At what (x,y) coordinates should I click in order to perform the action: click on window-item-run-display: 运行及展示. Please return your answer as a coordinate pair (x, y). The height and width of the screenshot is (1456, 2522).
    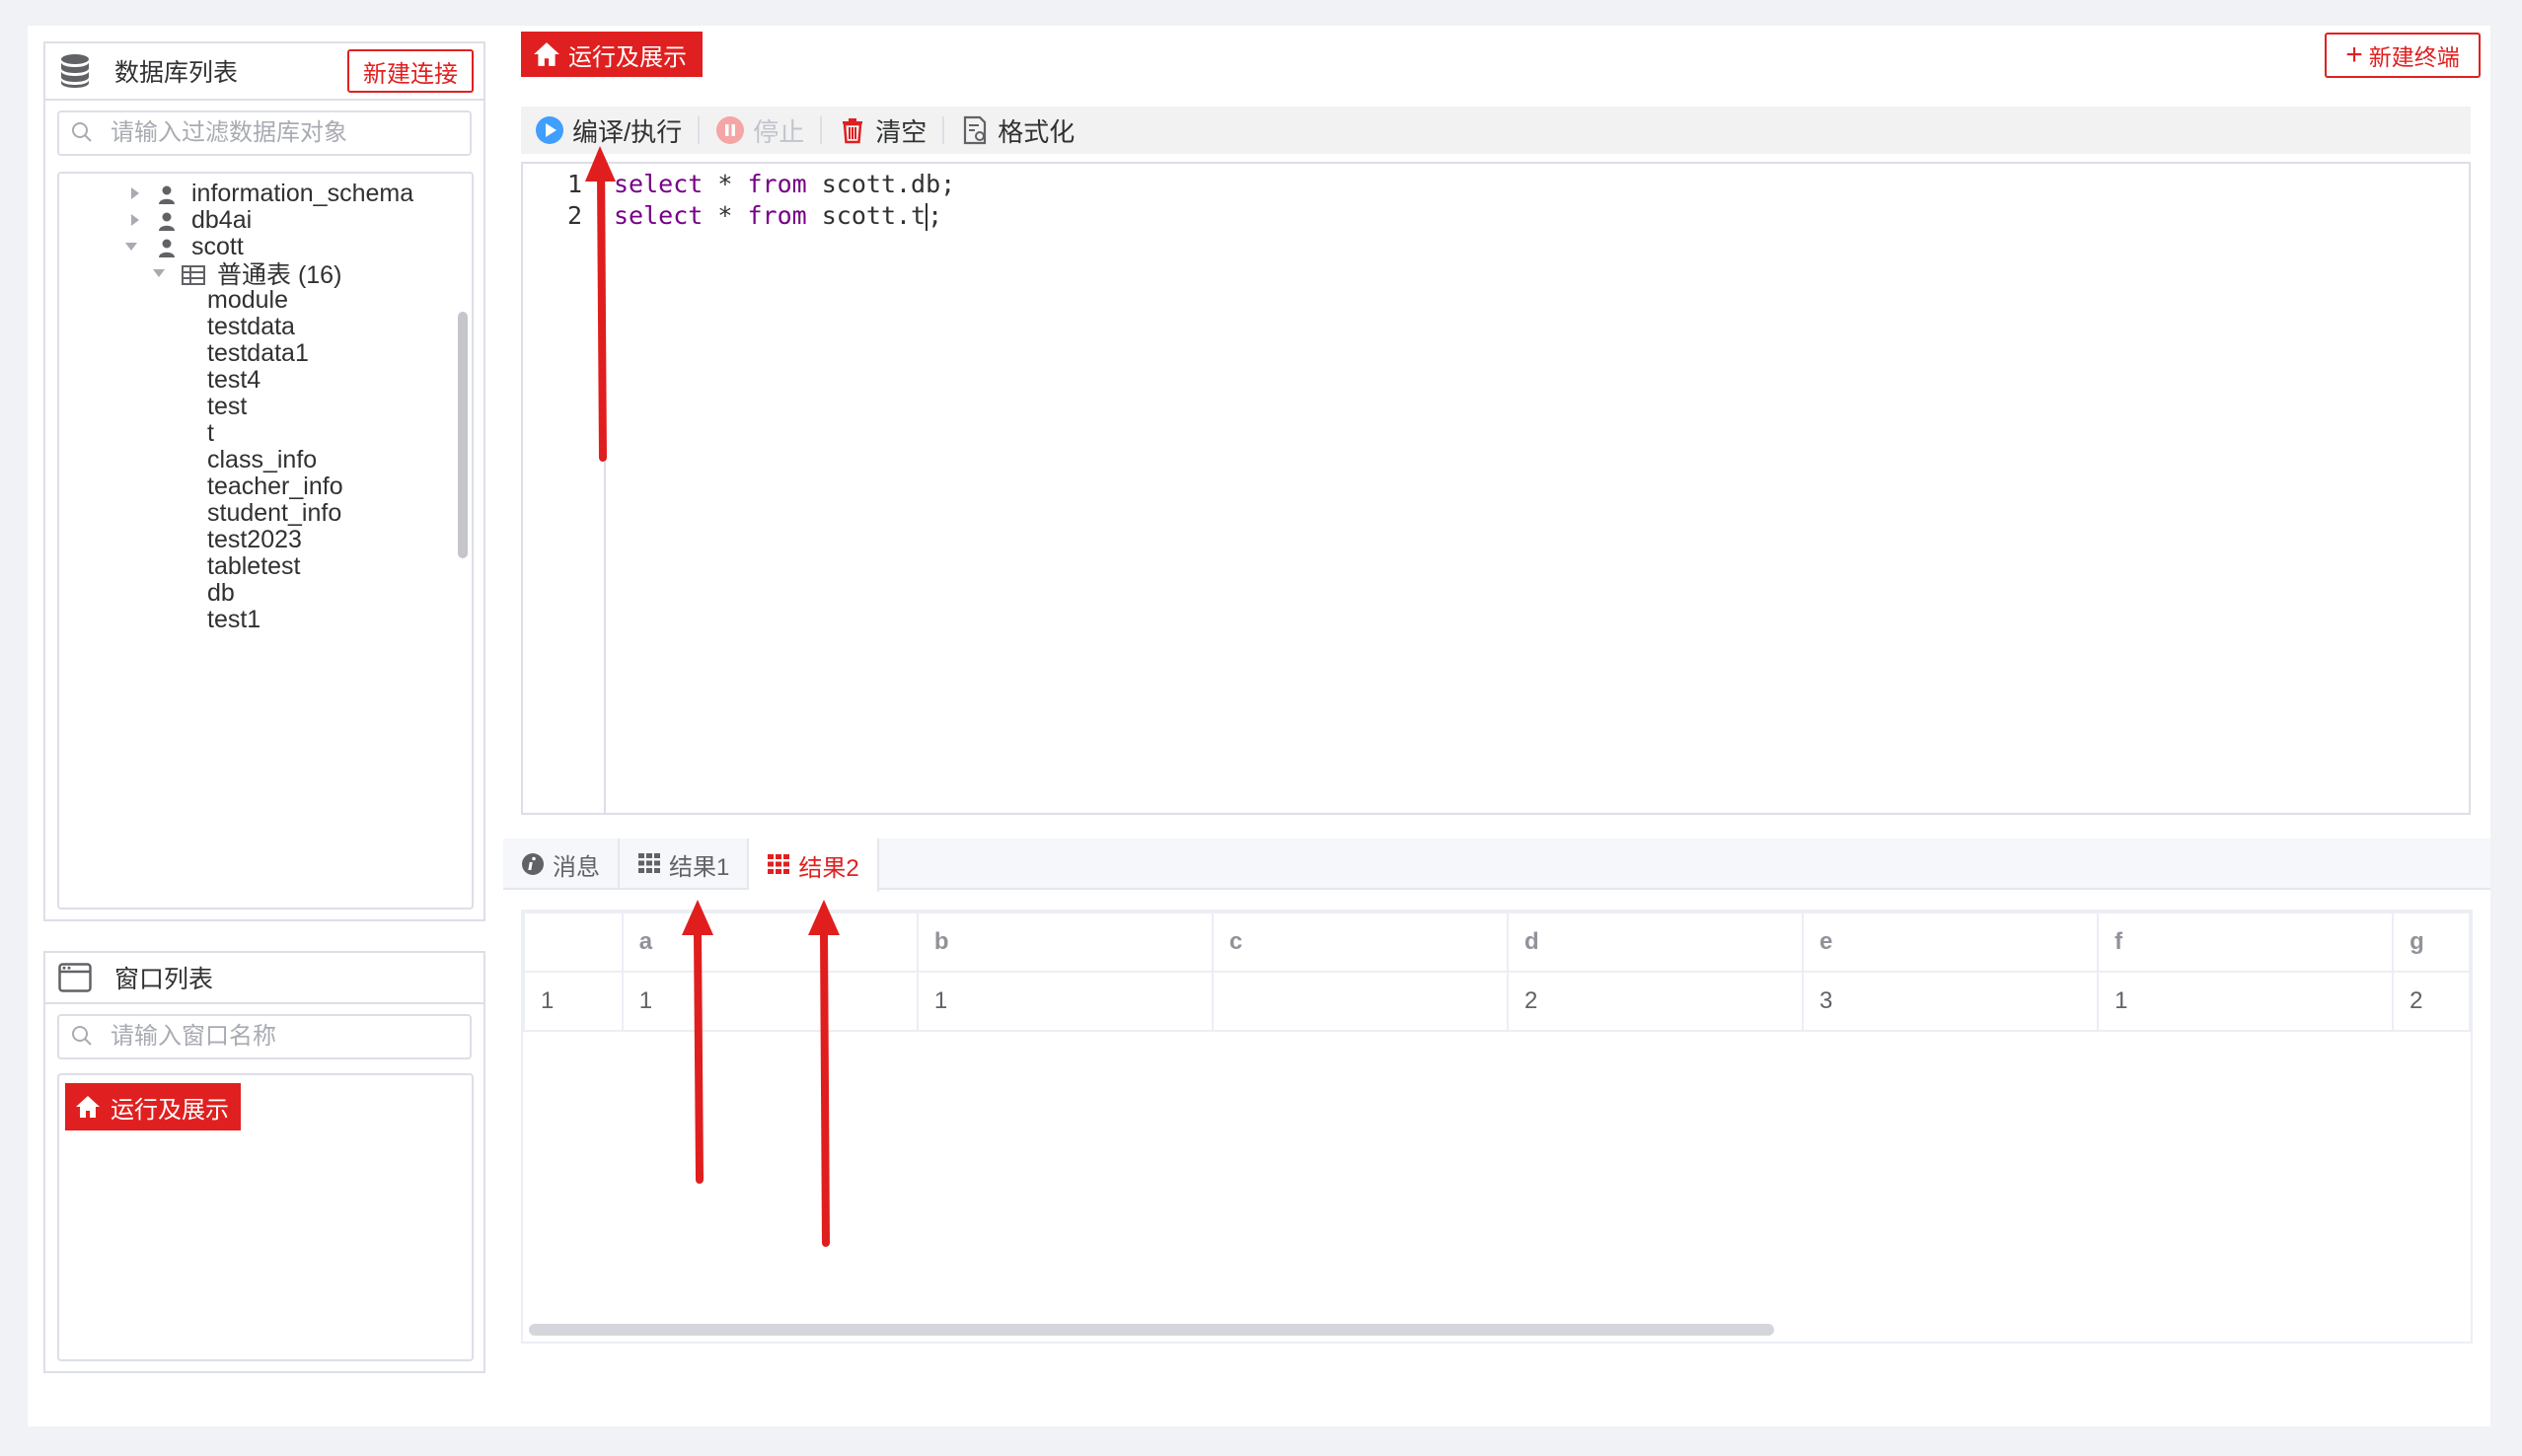
    Looking at the image, I should click on (153, 1106).